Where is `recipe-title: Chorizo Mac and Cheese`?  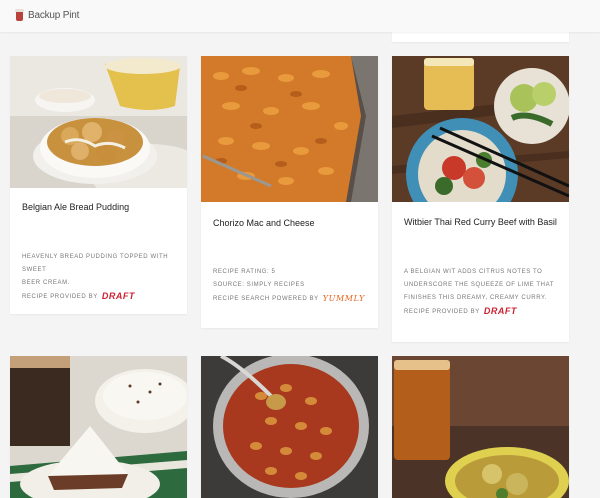
recipe-title: Chorizo Mac and Cheese is located at coordinates (264, 223).